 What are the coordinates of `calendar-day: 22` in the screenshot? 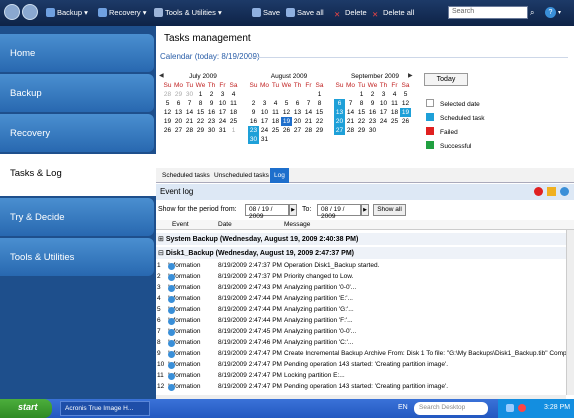 It's located at (361, 121).